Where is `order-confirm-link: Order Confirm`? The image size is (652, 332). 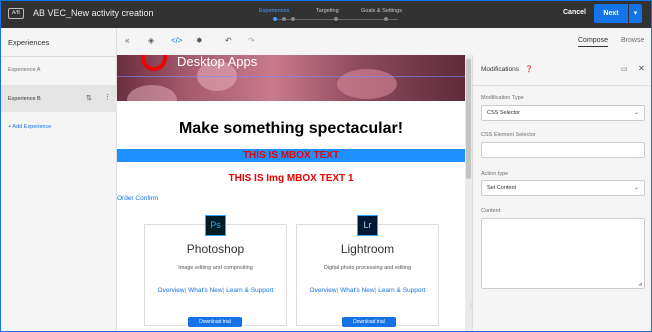
order-confirm-link: Order Confirm is located at coordinates (137, 198).